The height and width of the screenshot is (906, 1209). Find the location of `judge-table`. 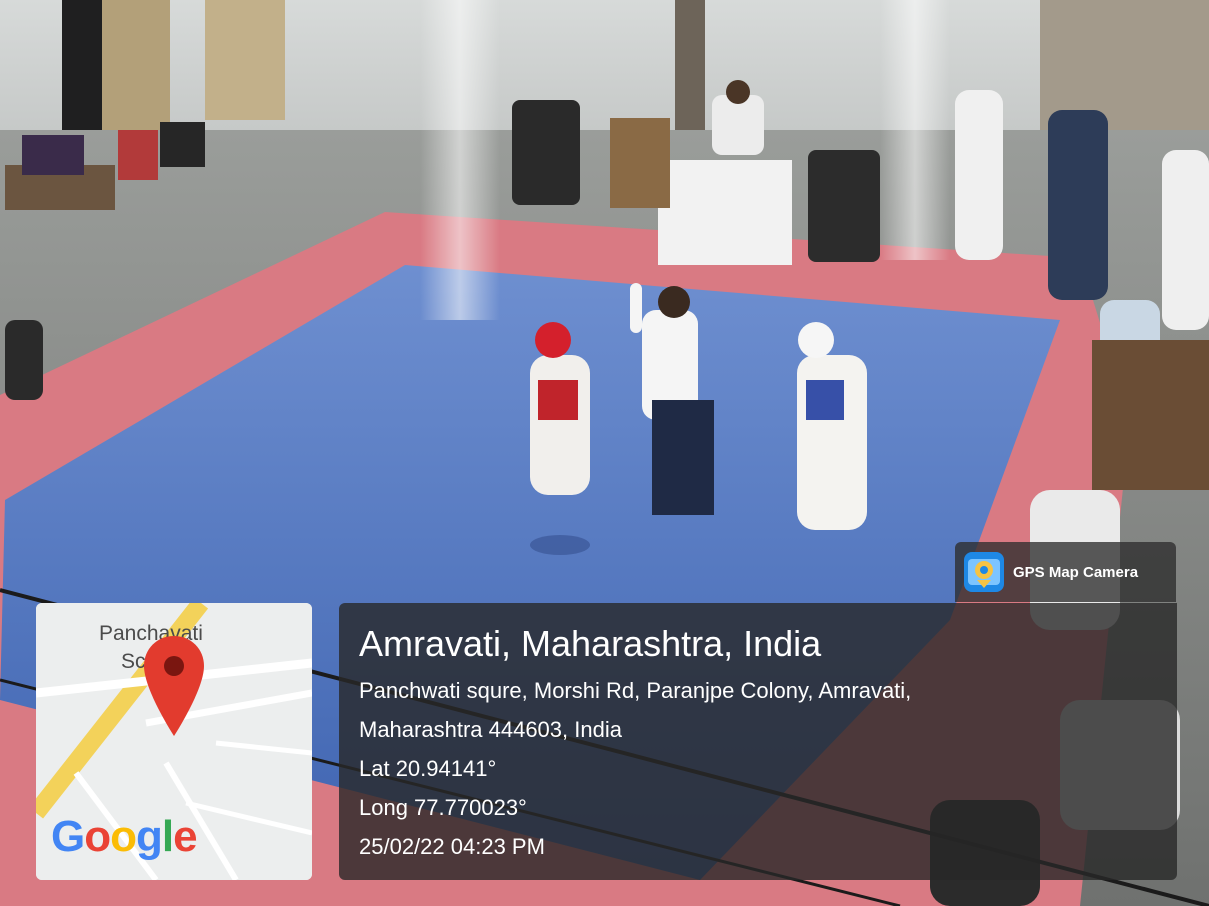

judge-table is located at coordinates (725, 212).